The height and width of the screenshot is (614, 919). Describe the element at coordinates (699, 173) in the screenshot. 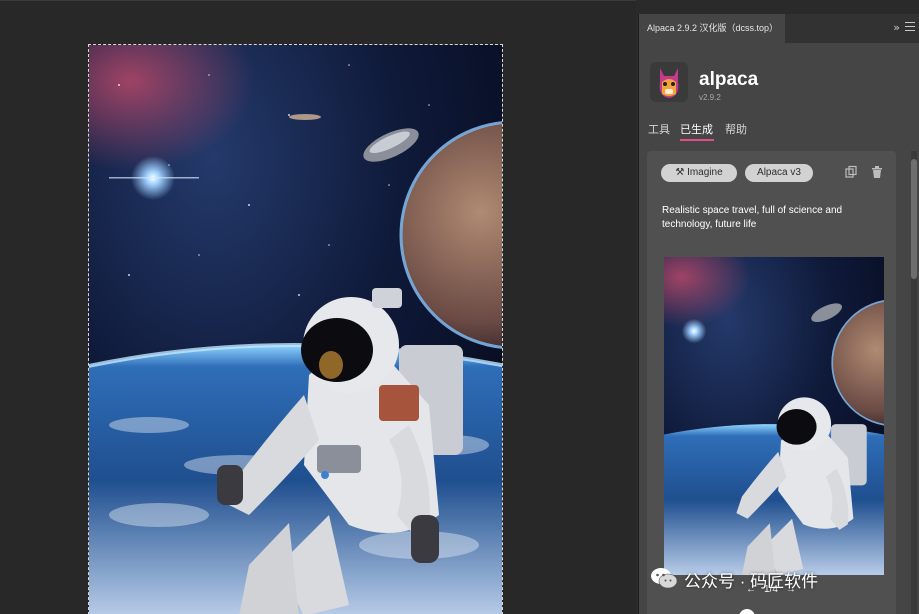

I see `imagine-badge: ⚒ Imagine` at that location.